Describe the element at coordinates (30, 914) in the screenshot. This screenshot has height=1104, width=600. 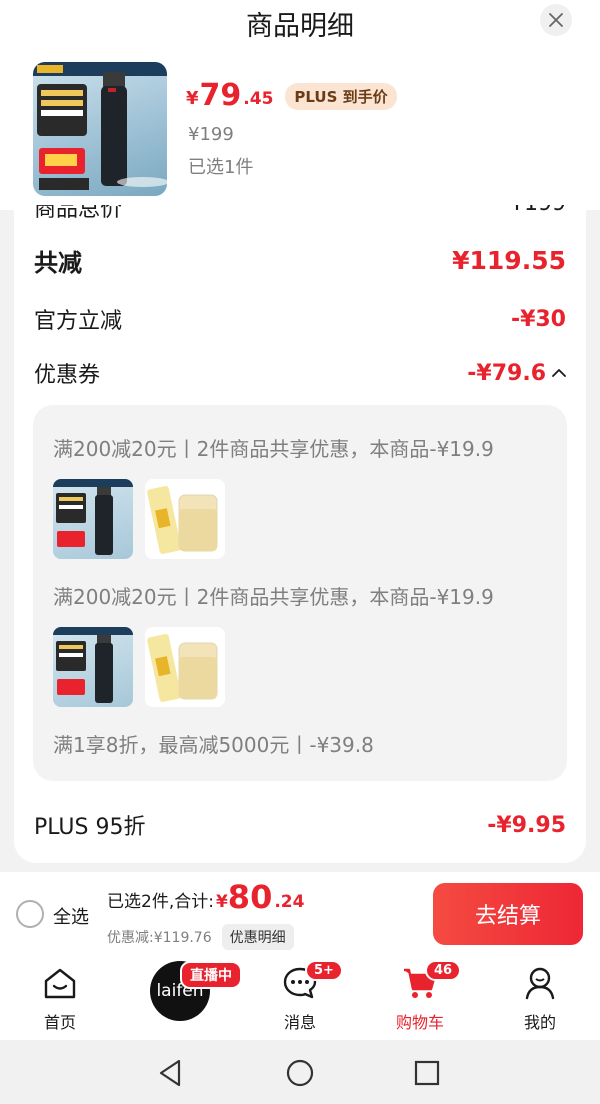
I see `select-all-radio` at that location.